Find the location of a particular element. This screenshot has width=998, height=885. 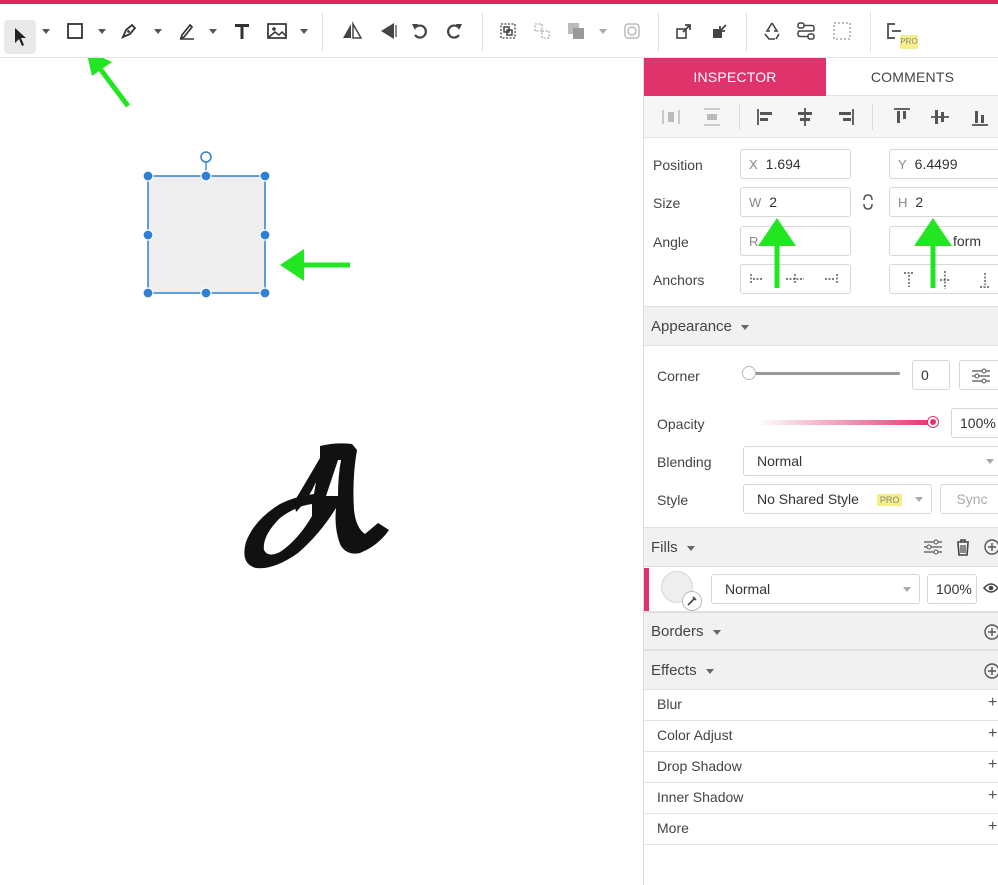

align-center-icon is located at coordinates (805, 117).